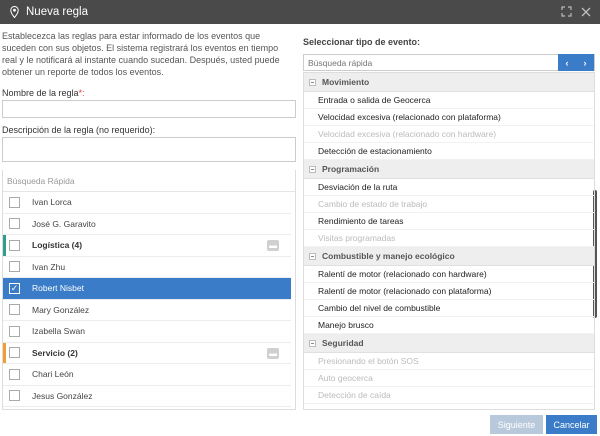  What do you see at coordinates (449, 325) in the screenshot?
I see `event-type-item: Manejo brusco` at bounding box center [449, 325].